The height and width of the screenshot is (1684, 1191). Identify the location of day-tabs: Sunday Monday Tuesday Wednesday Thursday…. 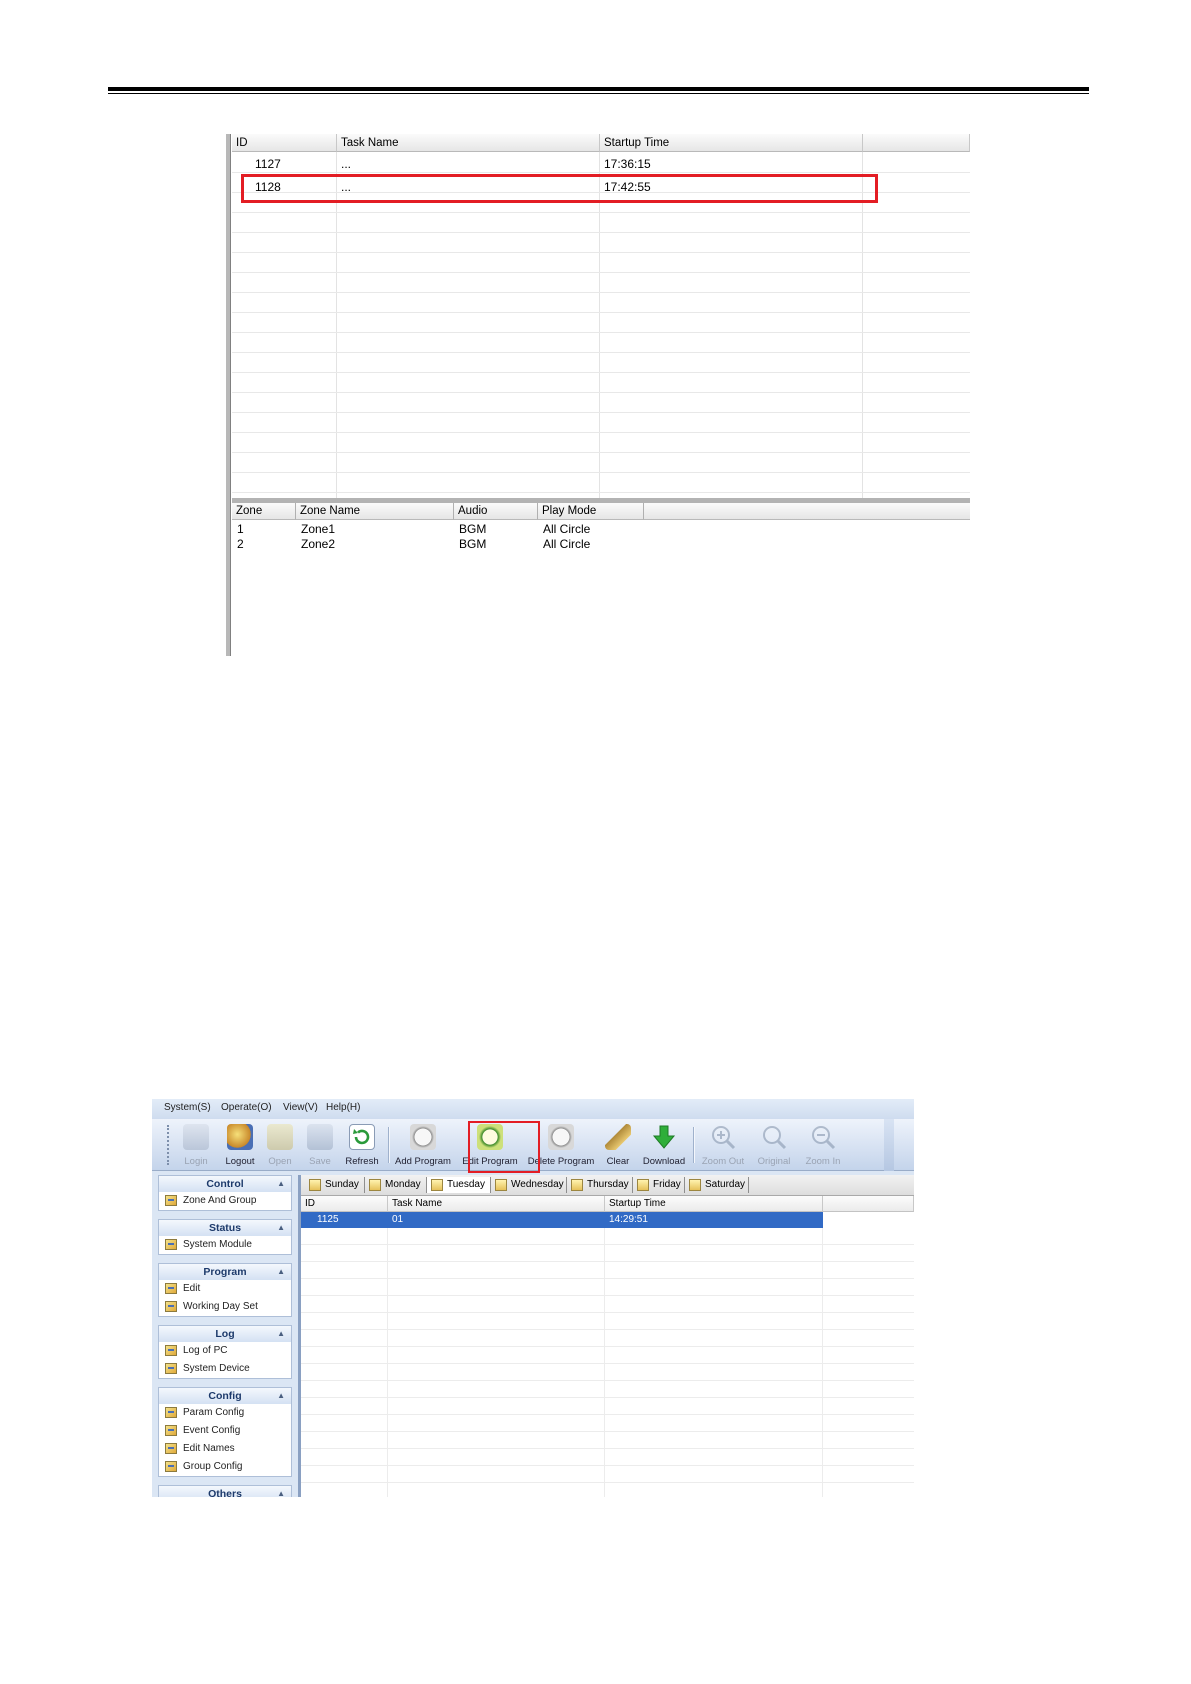
(607, 1185).